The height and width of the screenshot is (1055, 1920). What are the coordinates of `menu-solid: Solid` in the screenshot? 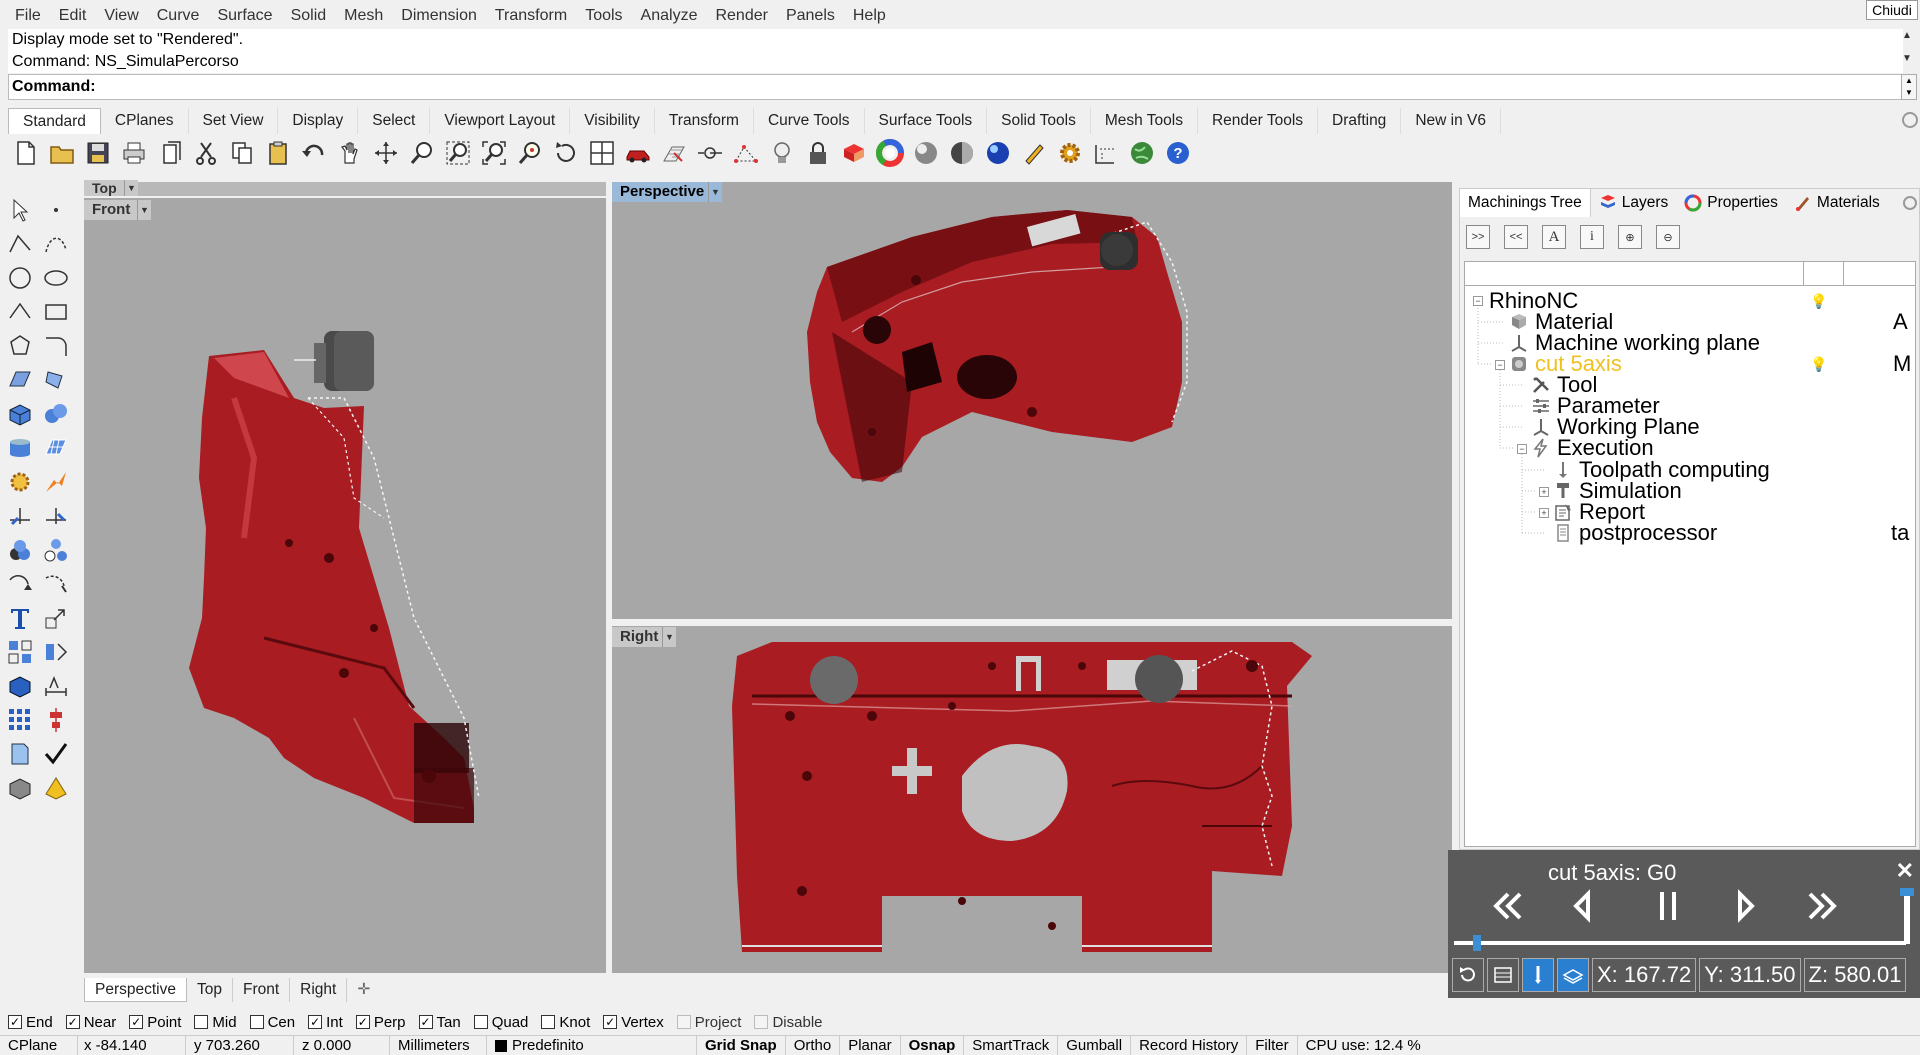 It's located at (309, 16).